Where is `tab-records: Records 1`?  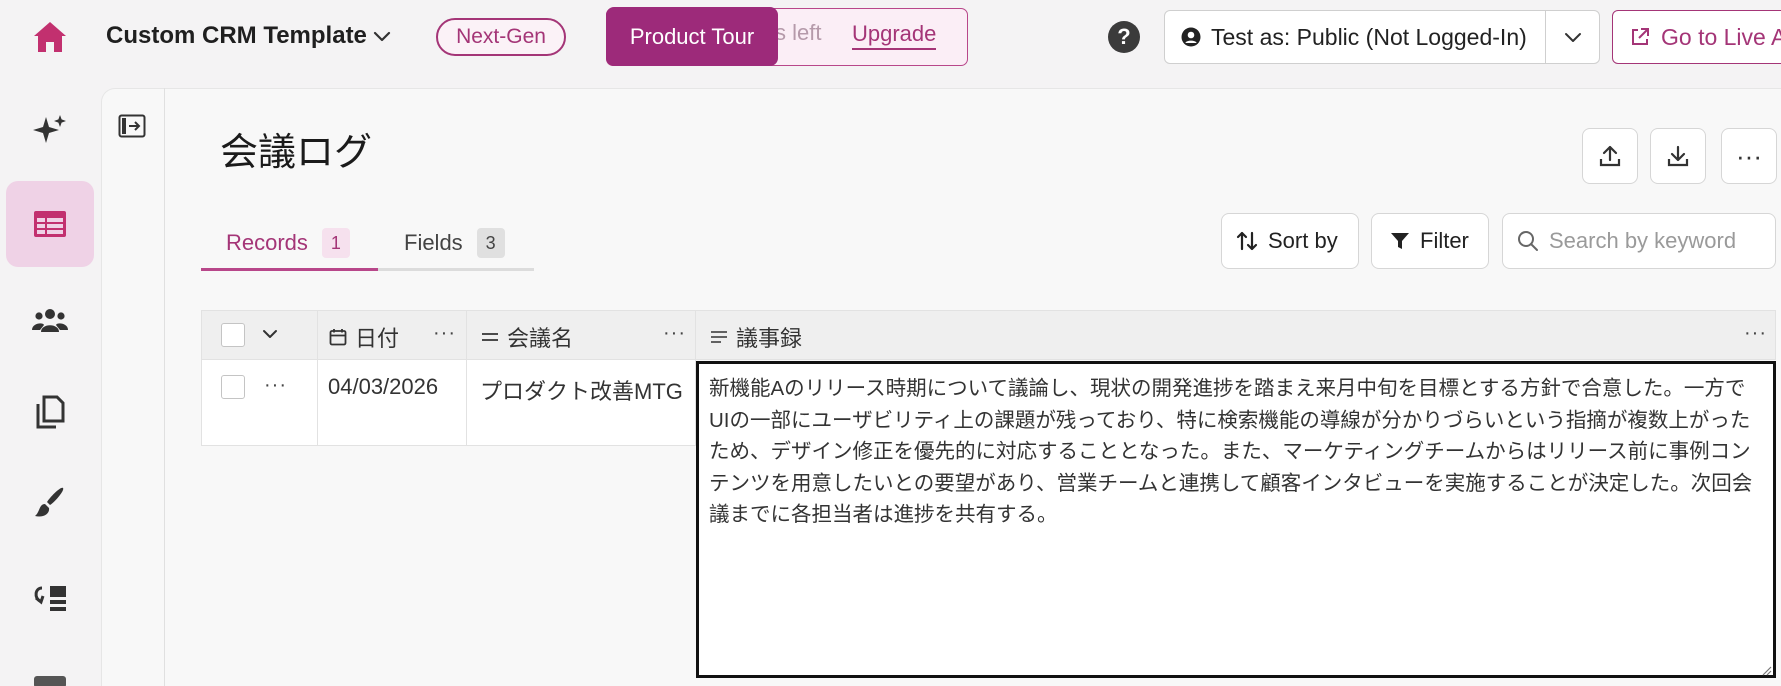
tab-records: Records 1 is located at coordinates (288, 243).